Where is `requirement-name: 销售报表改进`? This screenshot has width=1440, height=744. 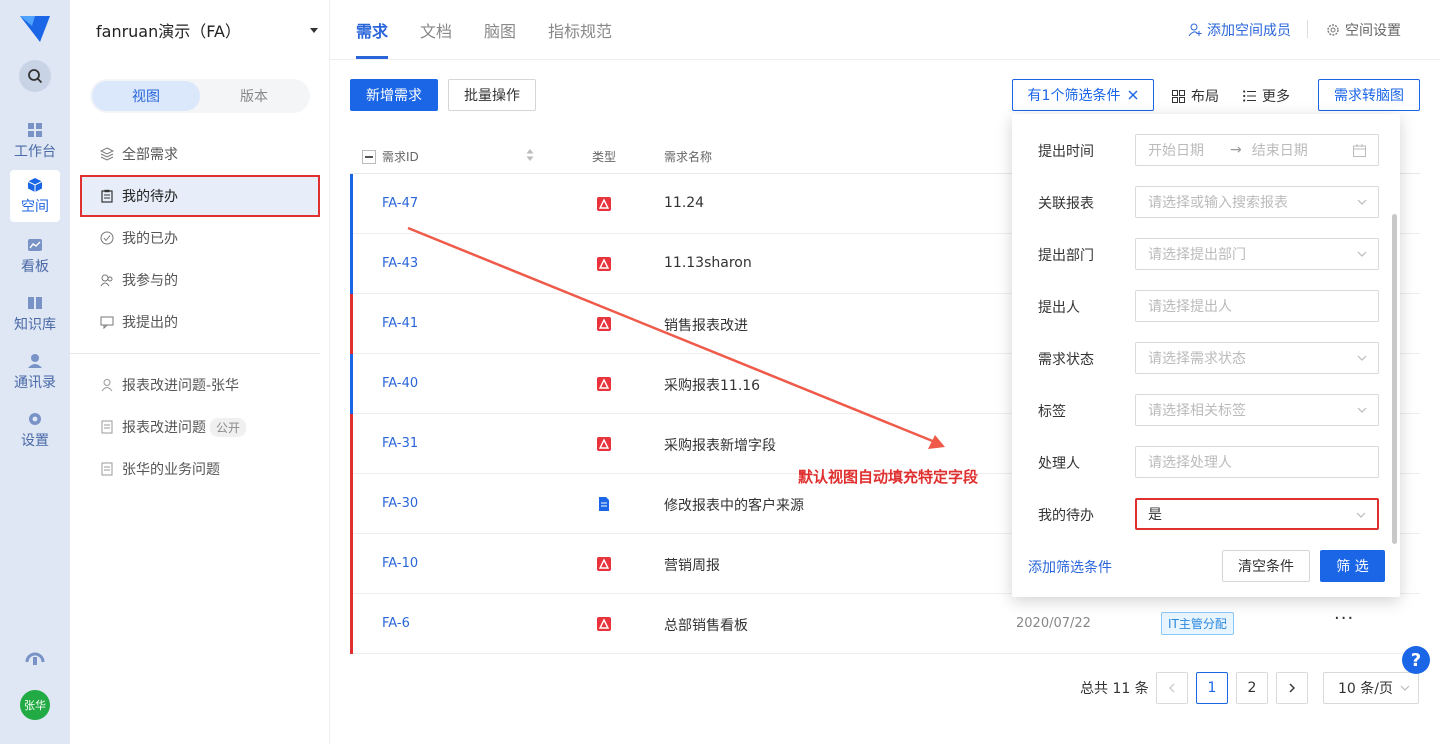 requirement-name: 销售报表改进 is located at coordinates (706, 325).